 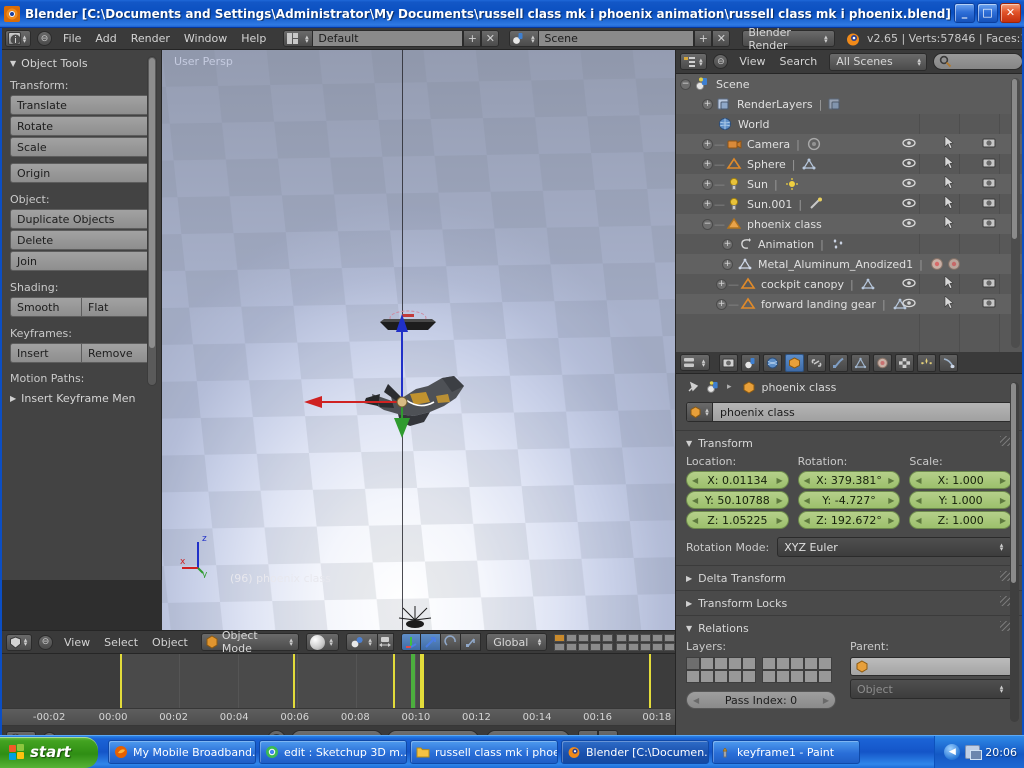 I want to click on viewport-menu-object: Object, so click(x=170, y=642).